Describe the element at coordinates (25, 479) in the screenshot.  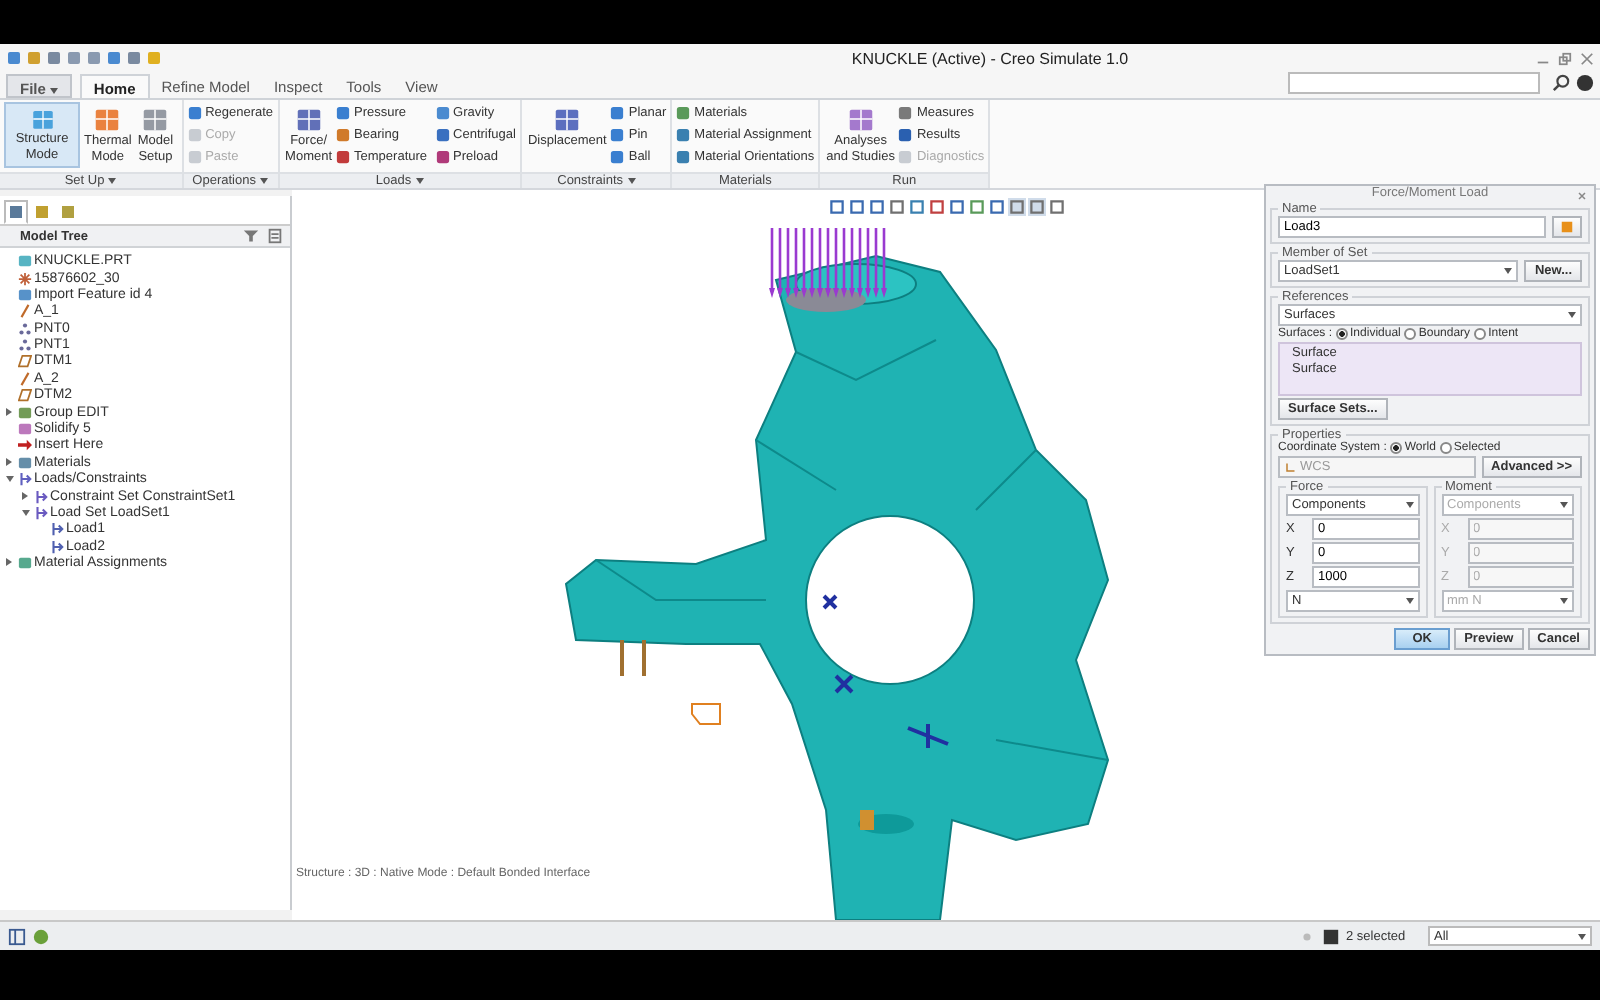
I see `loads-icon` at that location.